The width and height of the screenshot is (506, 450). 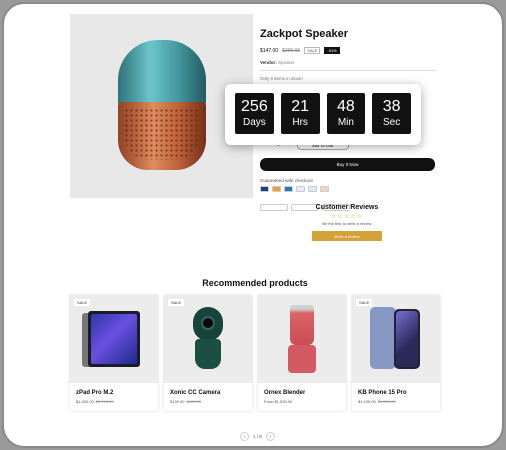 I want to click on countdown-label: Sec, so click(x=392, y=122).